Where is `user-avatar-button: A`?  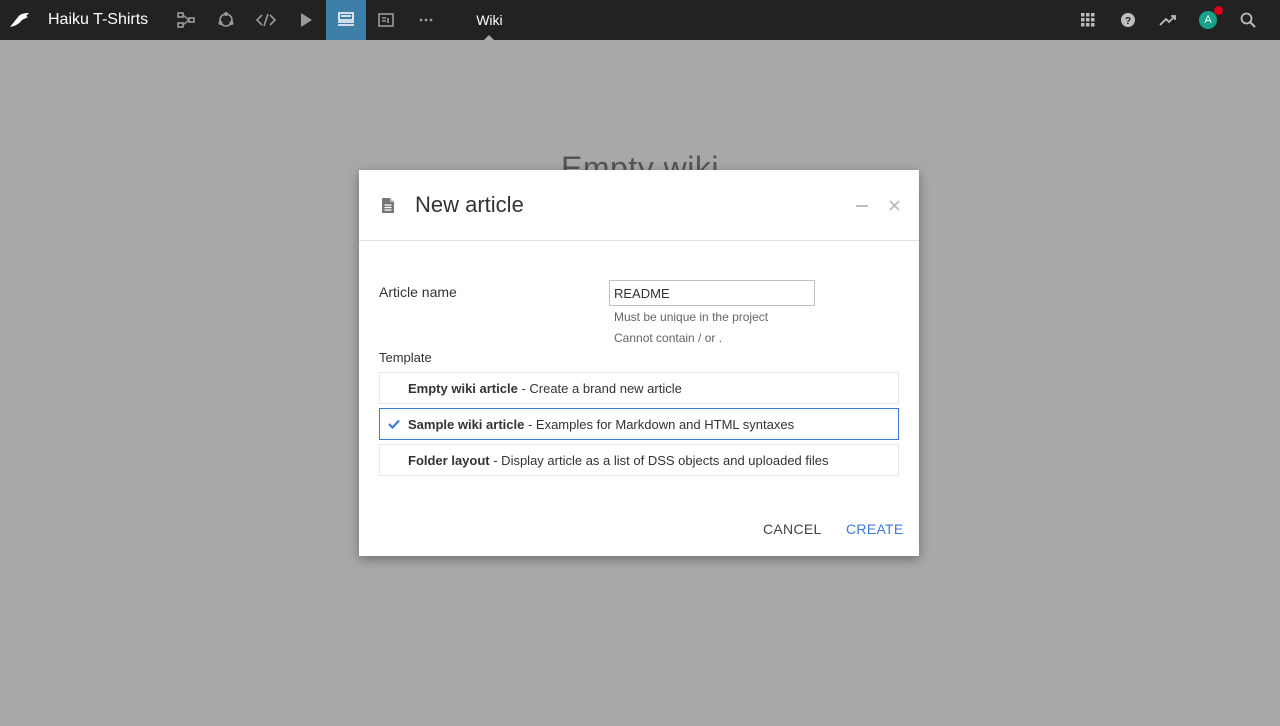 user-avatar-button: A is located at coordinates (1208, 20).